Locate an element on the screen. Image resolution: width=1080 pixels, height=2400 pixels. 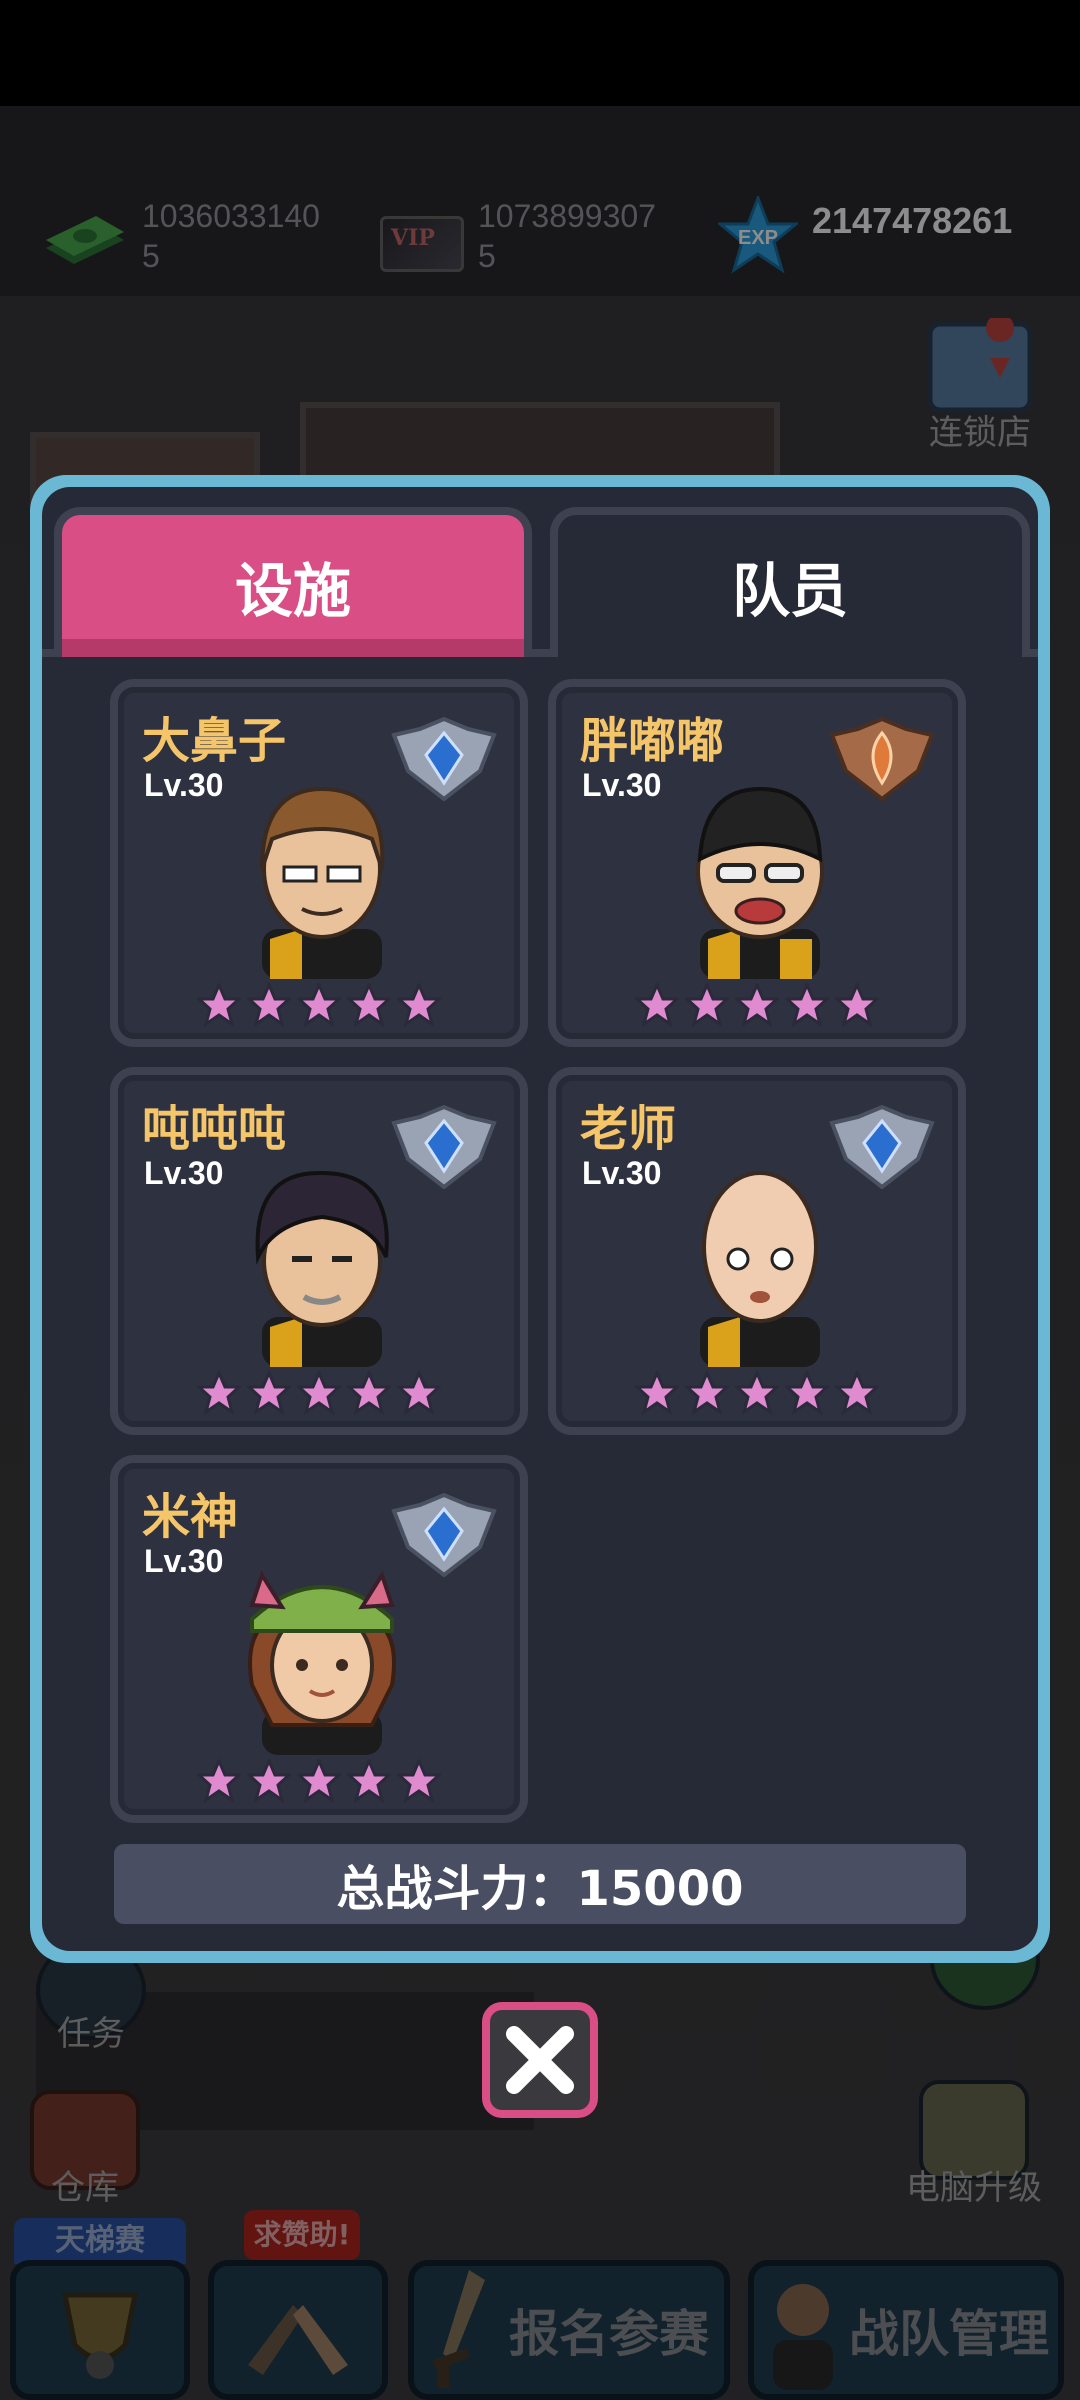
member-card: 吨吨吨 Lv.30 is located at coordinates (319, 1251).